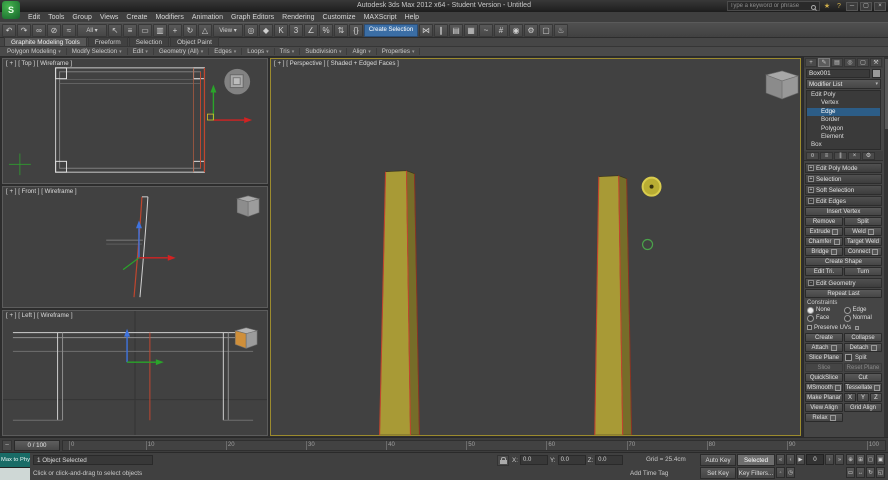  I want to click on selection-set-mode-dropdown: Selected, so click(756, 460).